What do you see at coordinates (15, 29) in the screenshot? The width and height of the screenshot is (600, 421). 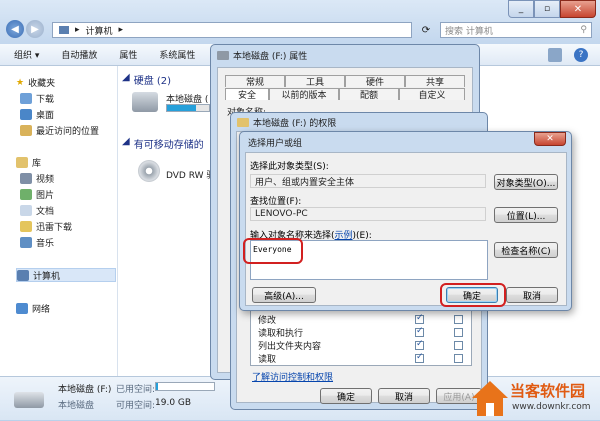 I see `back-button: ◀` at bounding box center [15, 29].